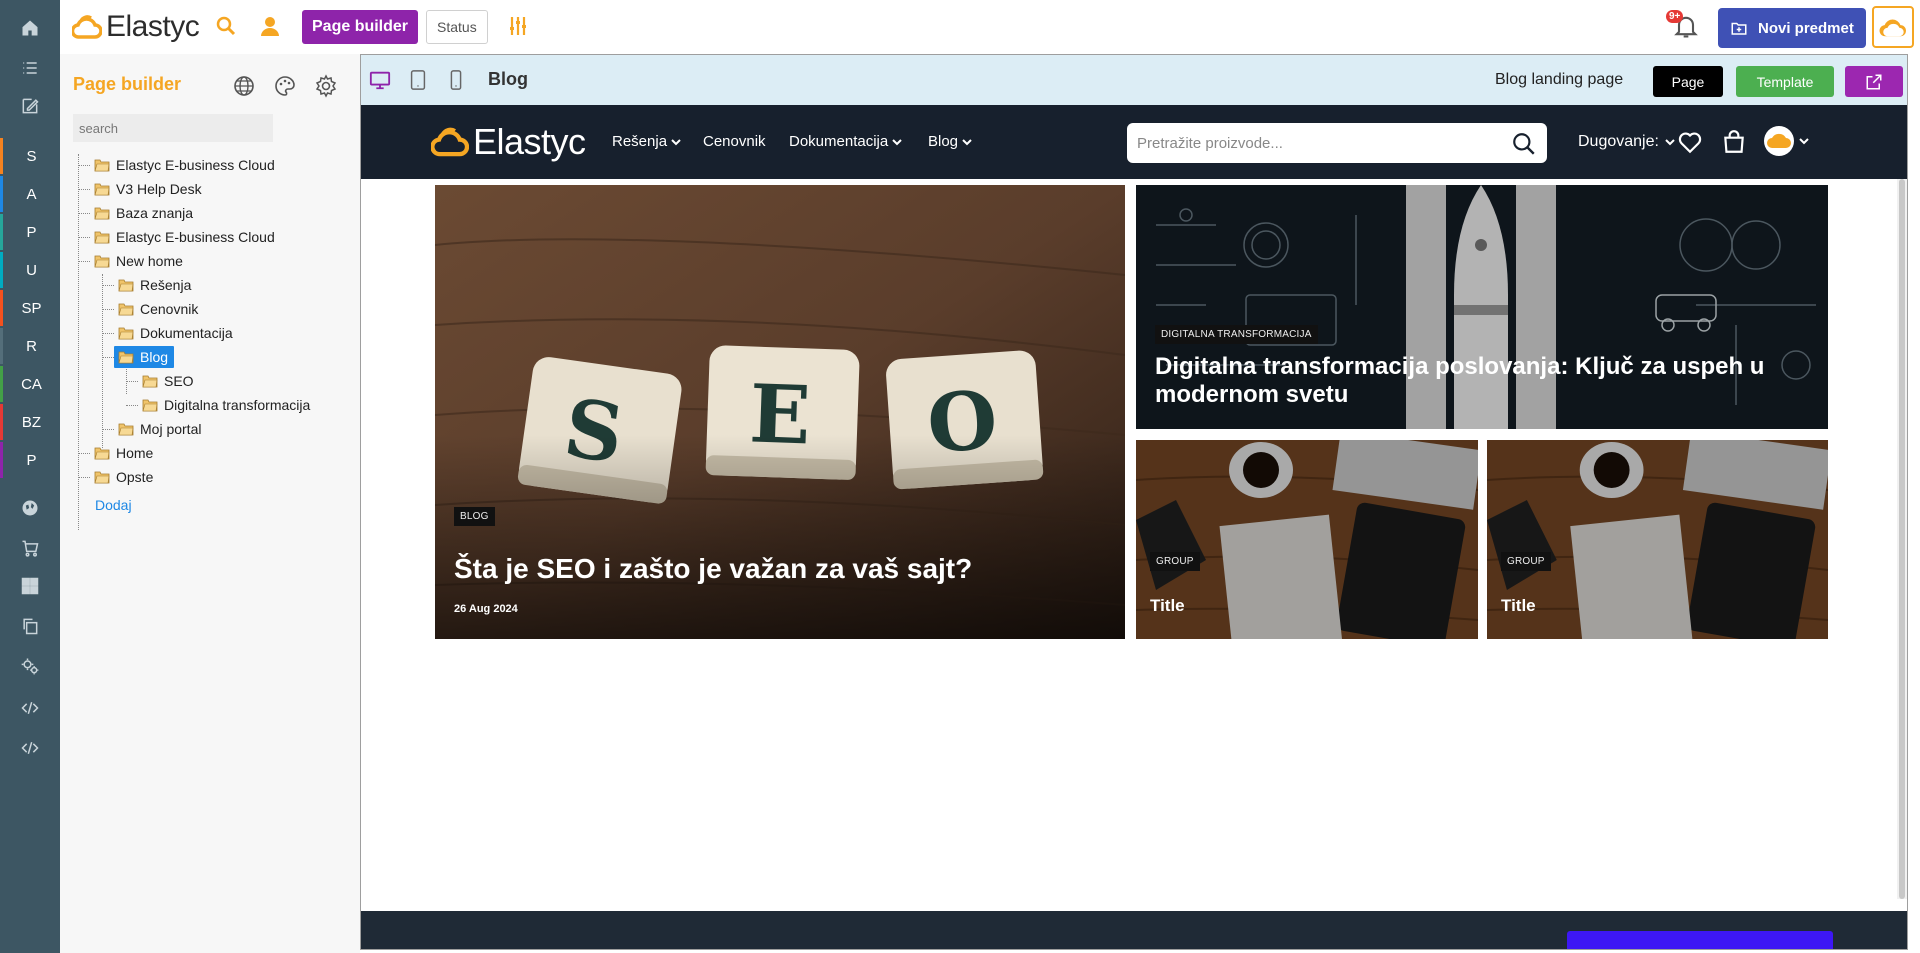  Describe the element at coordinates (30, 308) in the screenshot. I see `rail-item-sp: SP` at that location.